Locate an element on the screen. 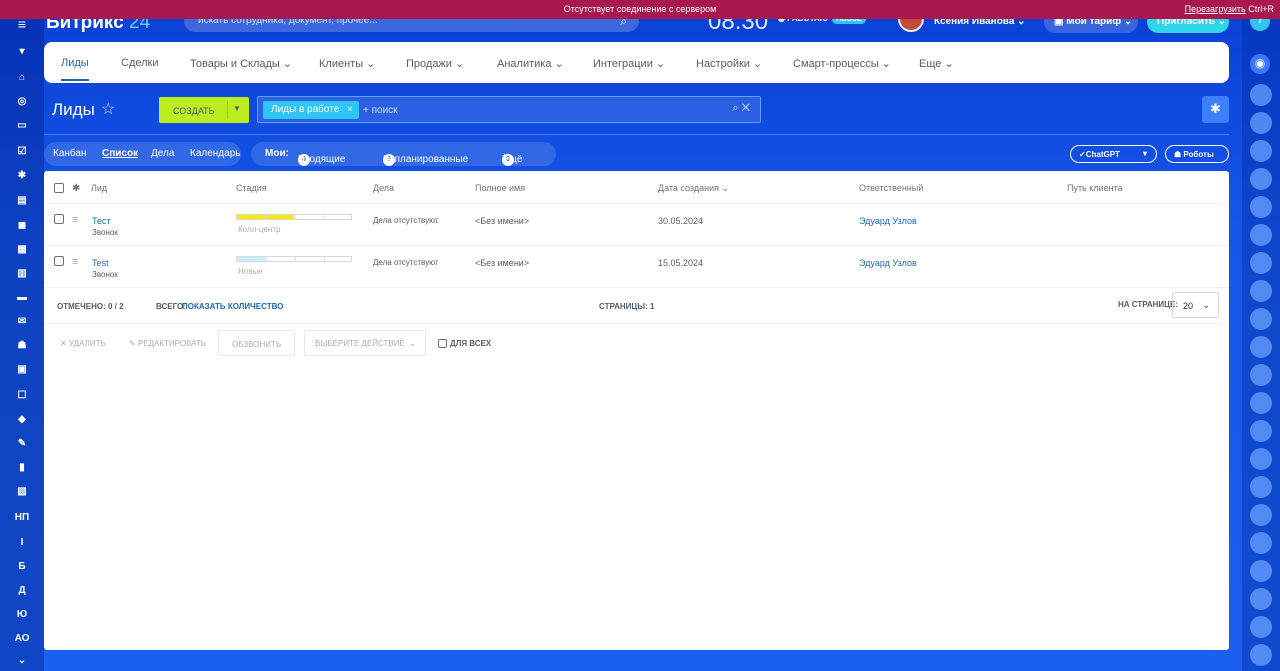 The image size is (1280, 671). cart-icon: ▭ is located at coordinates (22, 125).